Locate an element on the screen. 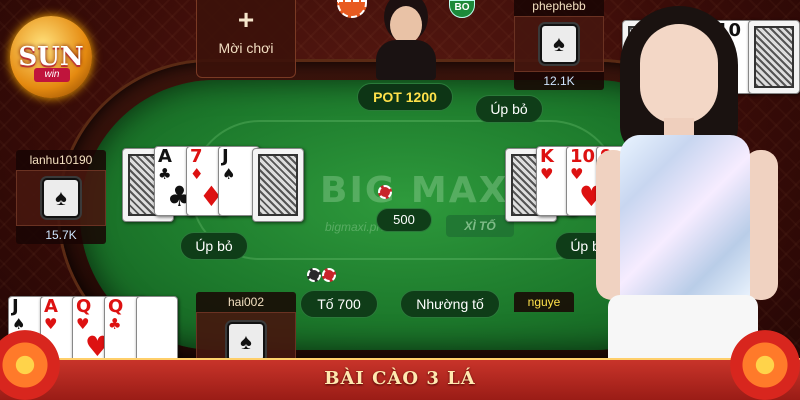 The image size is (800, 400). player-seat: ♠ is located at coordinates (61, 198).